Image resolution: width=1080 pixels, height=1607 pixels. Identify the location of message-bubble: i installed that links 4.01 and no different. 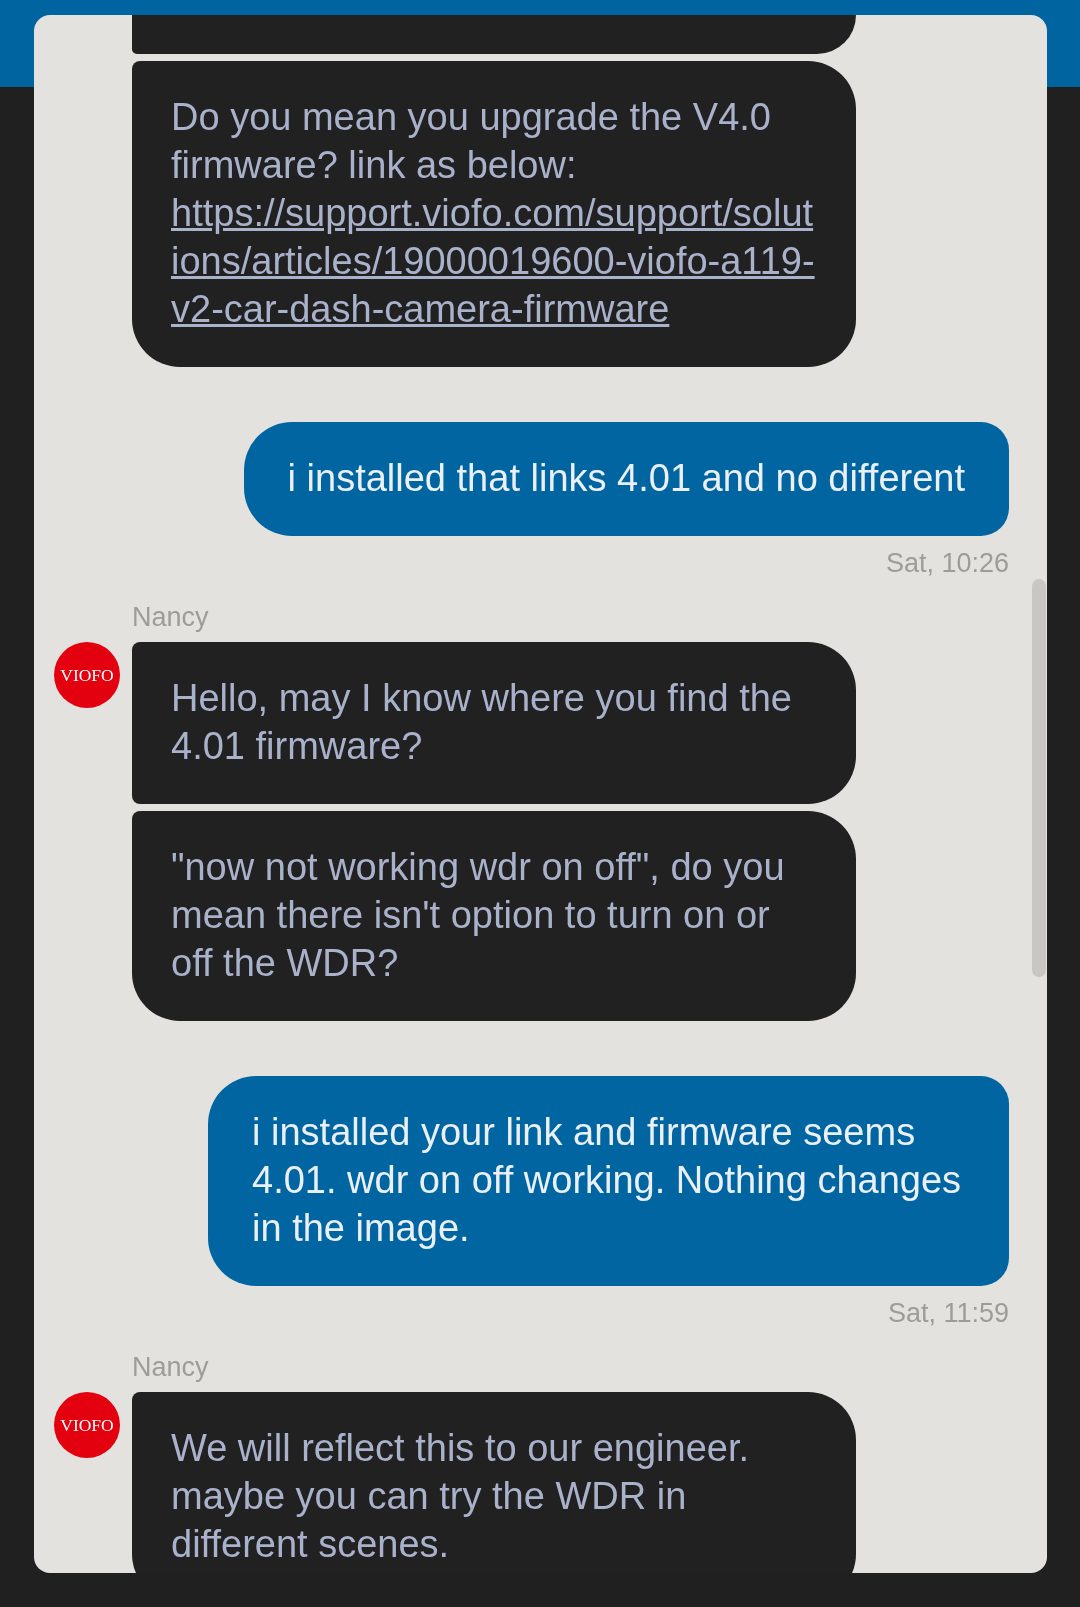
(626, 479).